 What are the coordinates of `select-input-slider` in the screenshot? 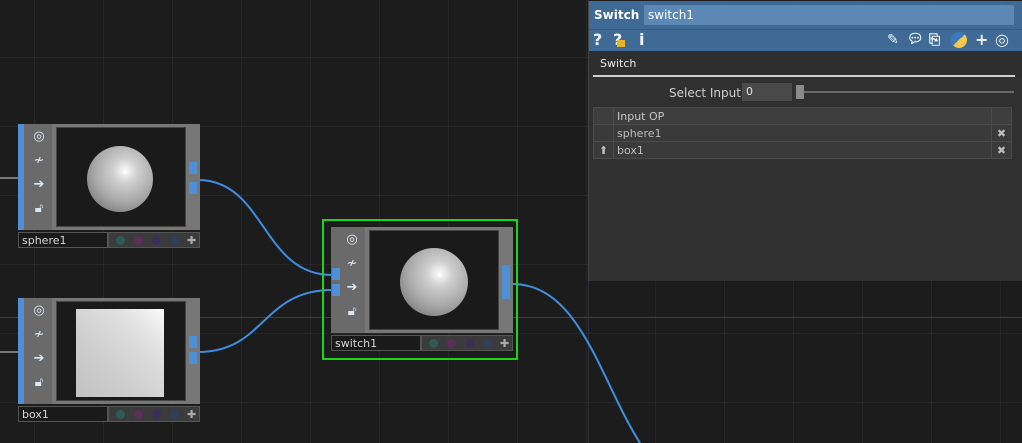 It's located at (905, 92).